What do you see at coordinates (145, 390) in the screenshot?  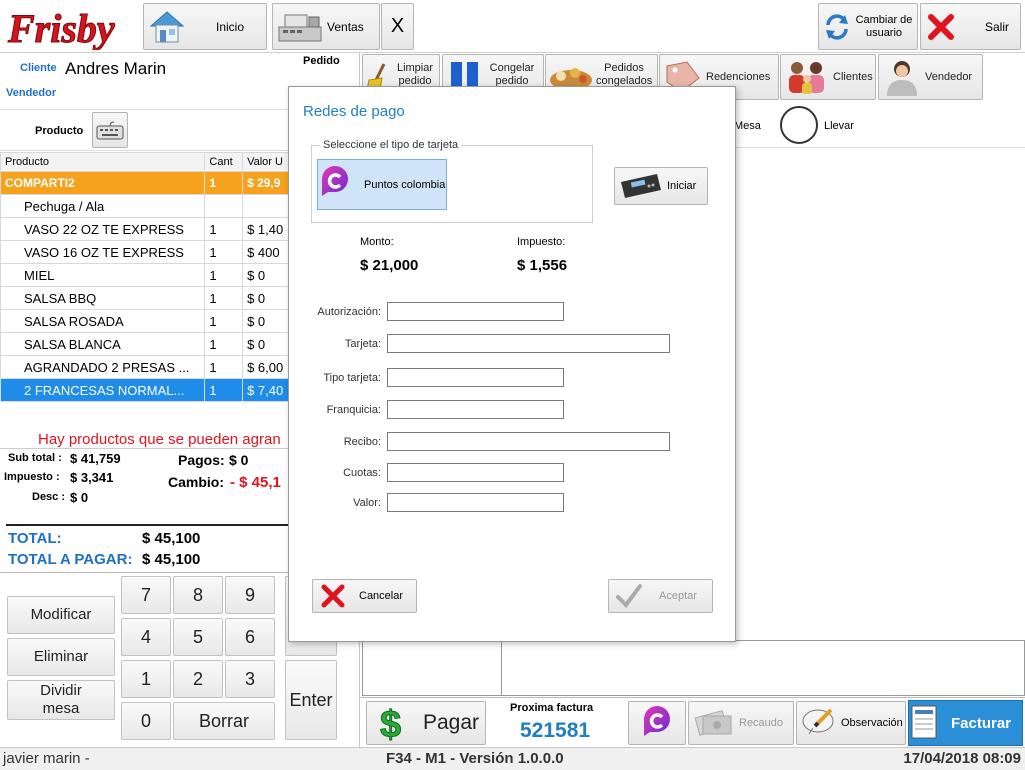 I see `table-row-selected: 2 FRANCESAS NORMAL... 1 $ 7,40` at bounding box center [145, 390].